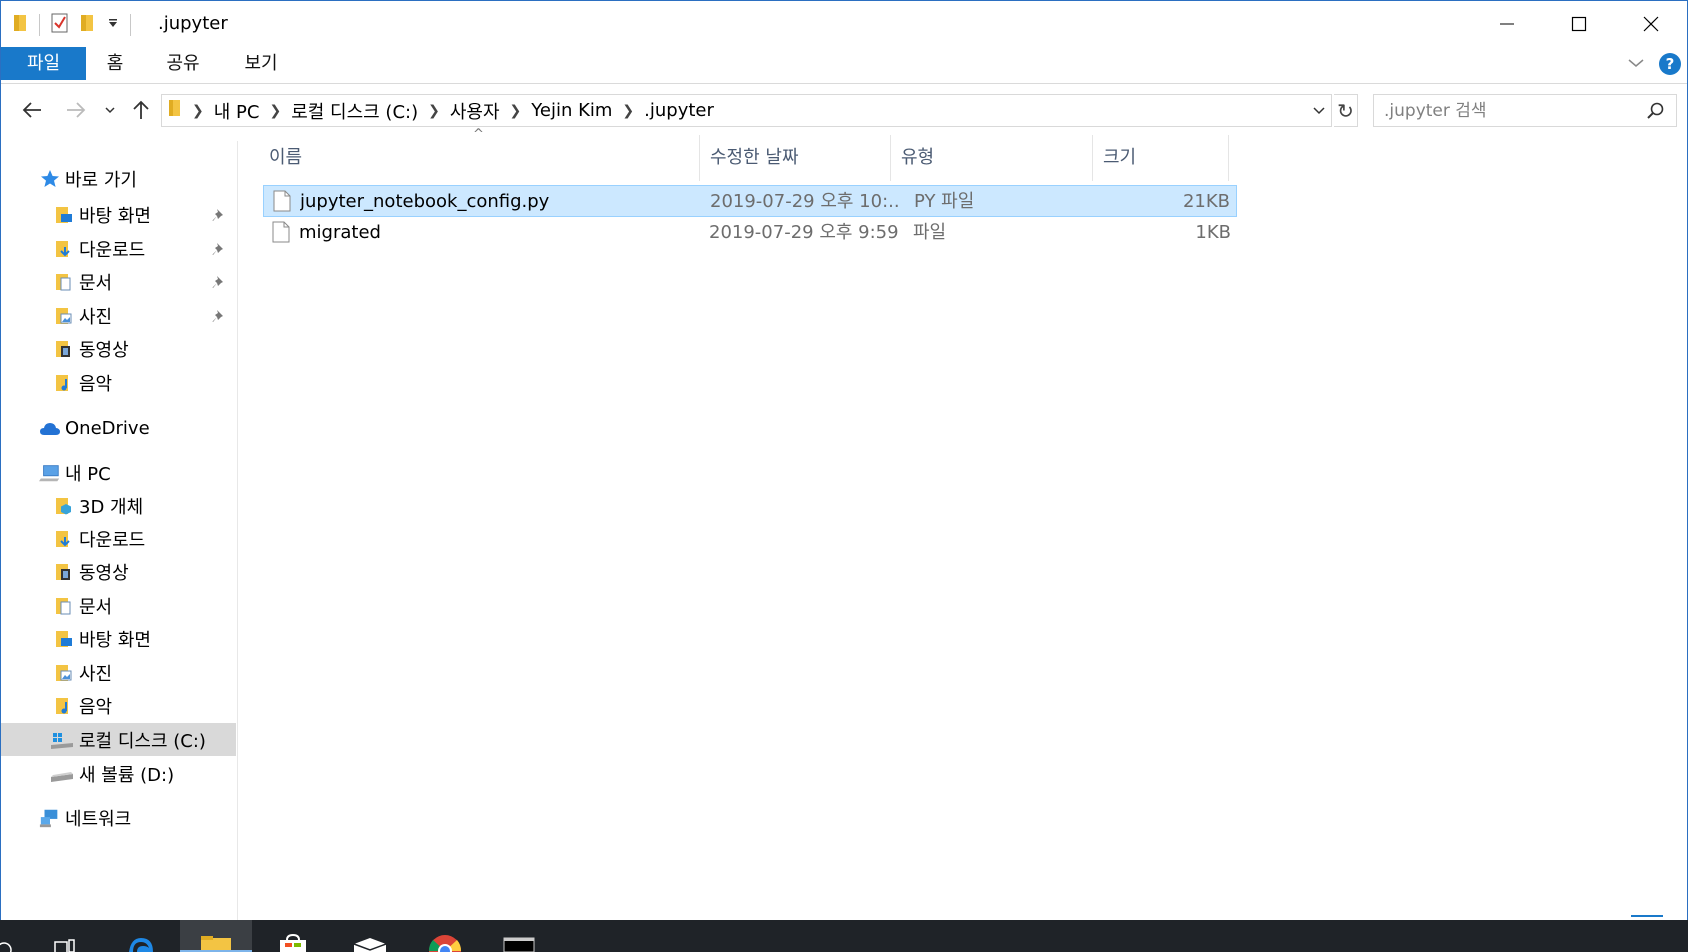 The width and height of the screenshot is (1688, 952). Describe the element at coordinates (118, 382) in the screenshot. I see `nav-quick-music: 음악` at that location.